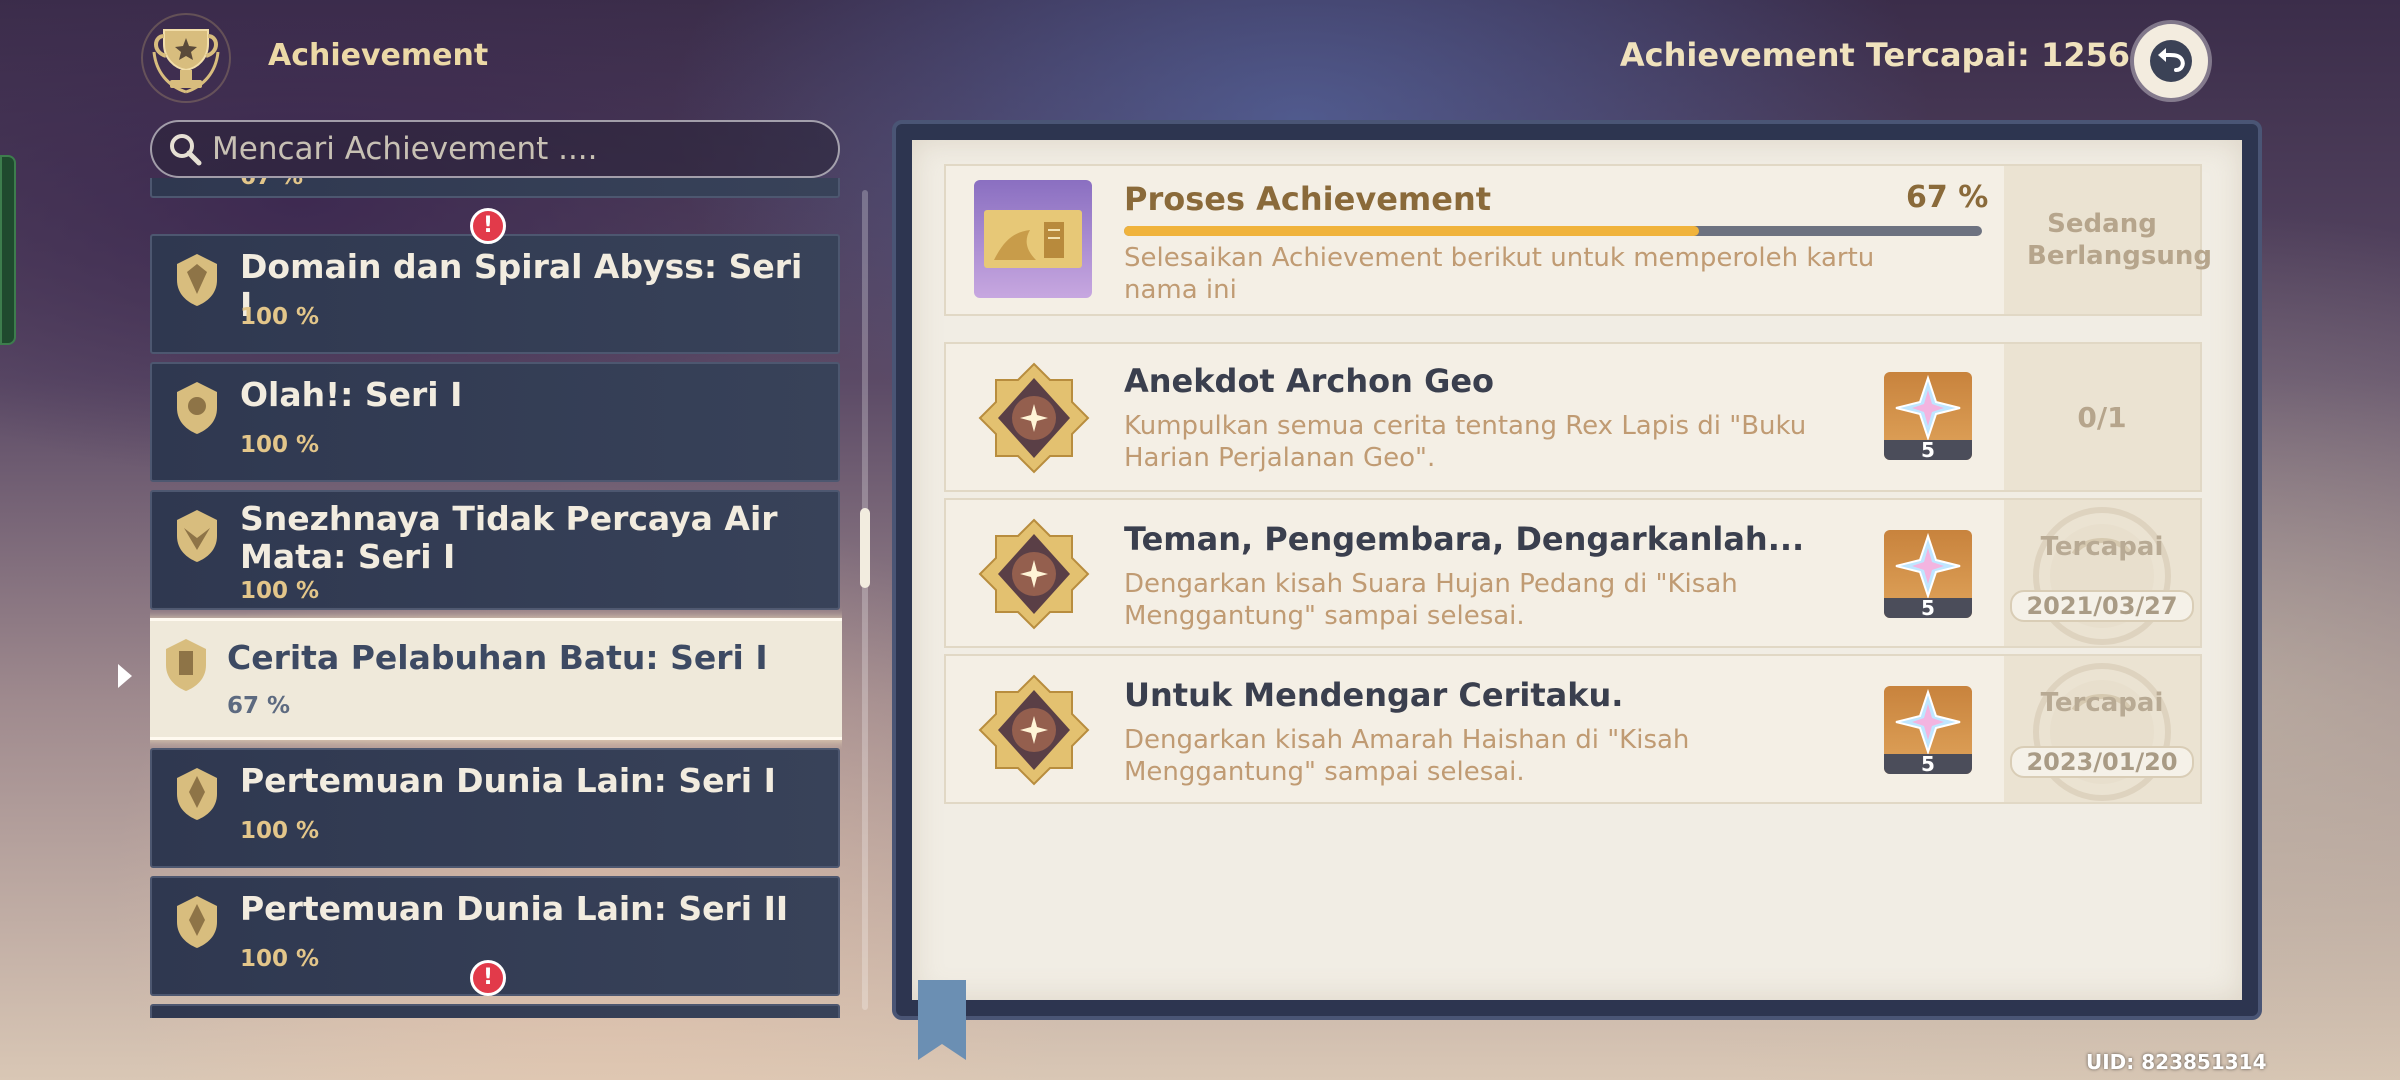 The width and height of the screenshot is (2400, 1080). I want to click on achievement-status-panel: Tercapai 2021/03/27, so click(2102, 573).